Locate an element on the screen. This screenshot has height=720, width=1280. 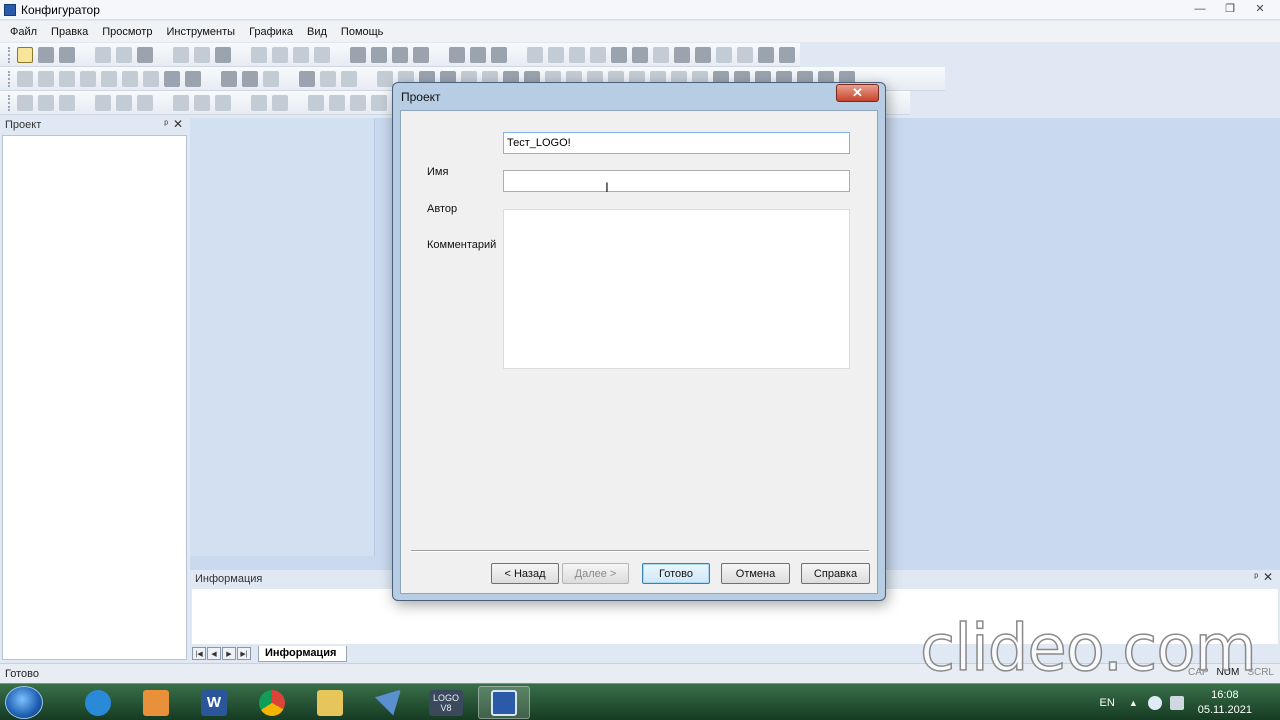
number-icon is located at coordinates (577, 54).